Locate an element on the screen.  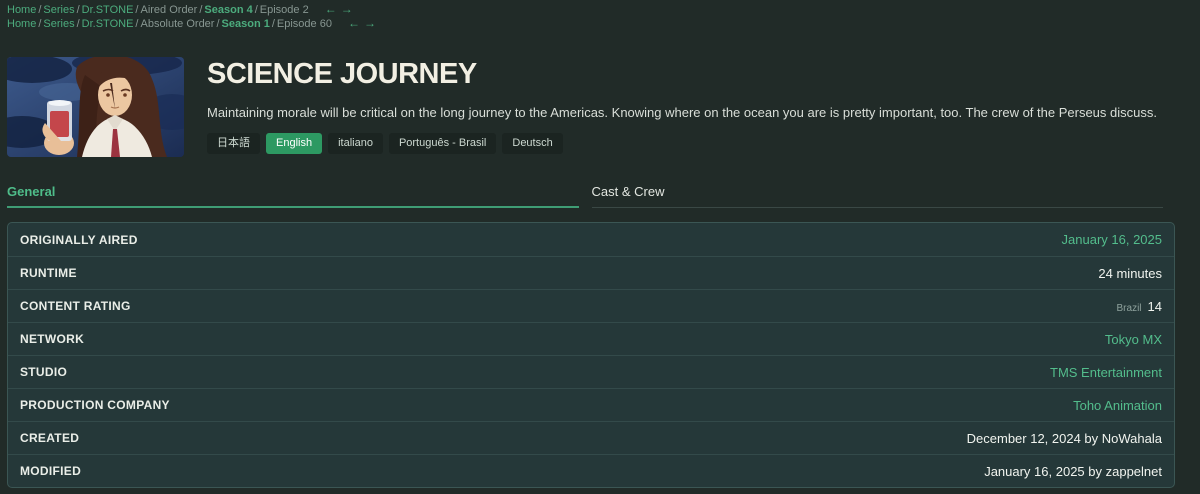
language-button-portuguese-brazil: Português - Brasil is located at coordinates (442, 143).